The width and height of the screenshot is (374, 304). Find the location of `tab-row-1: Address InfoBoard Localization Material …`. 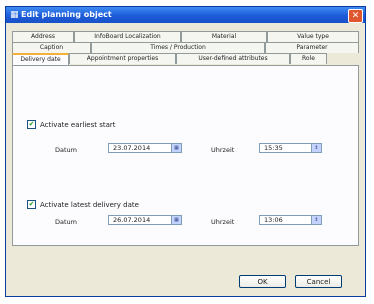

tab-row-1: Address InfoBoard Localization Material … is located at coordinates (185, 36).